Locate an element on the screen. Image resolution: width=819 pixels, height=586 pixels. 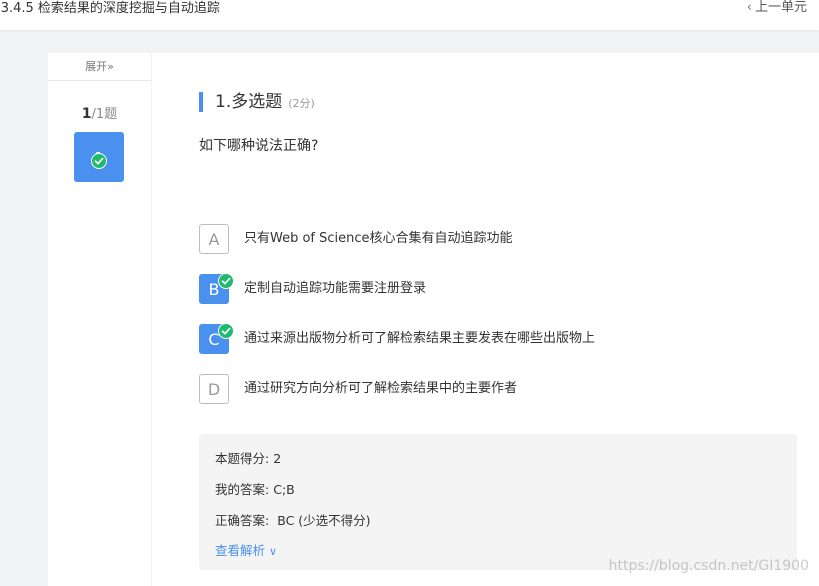
my-answer-row: 我的答案: C;B is located at coordinates (255, 488).